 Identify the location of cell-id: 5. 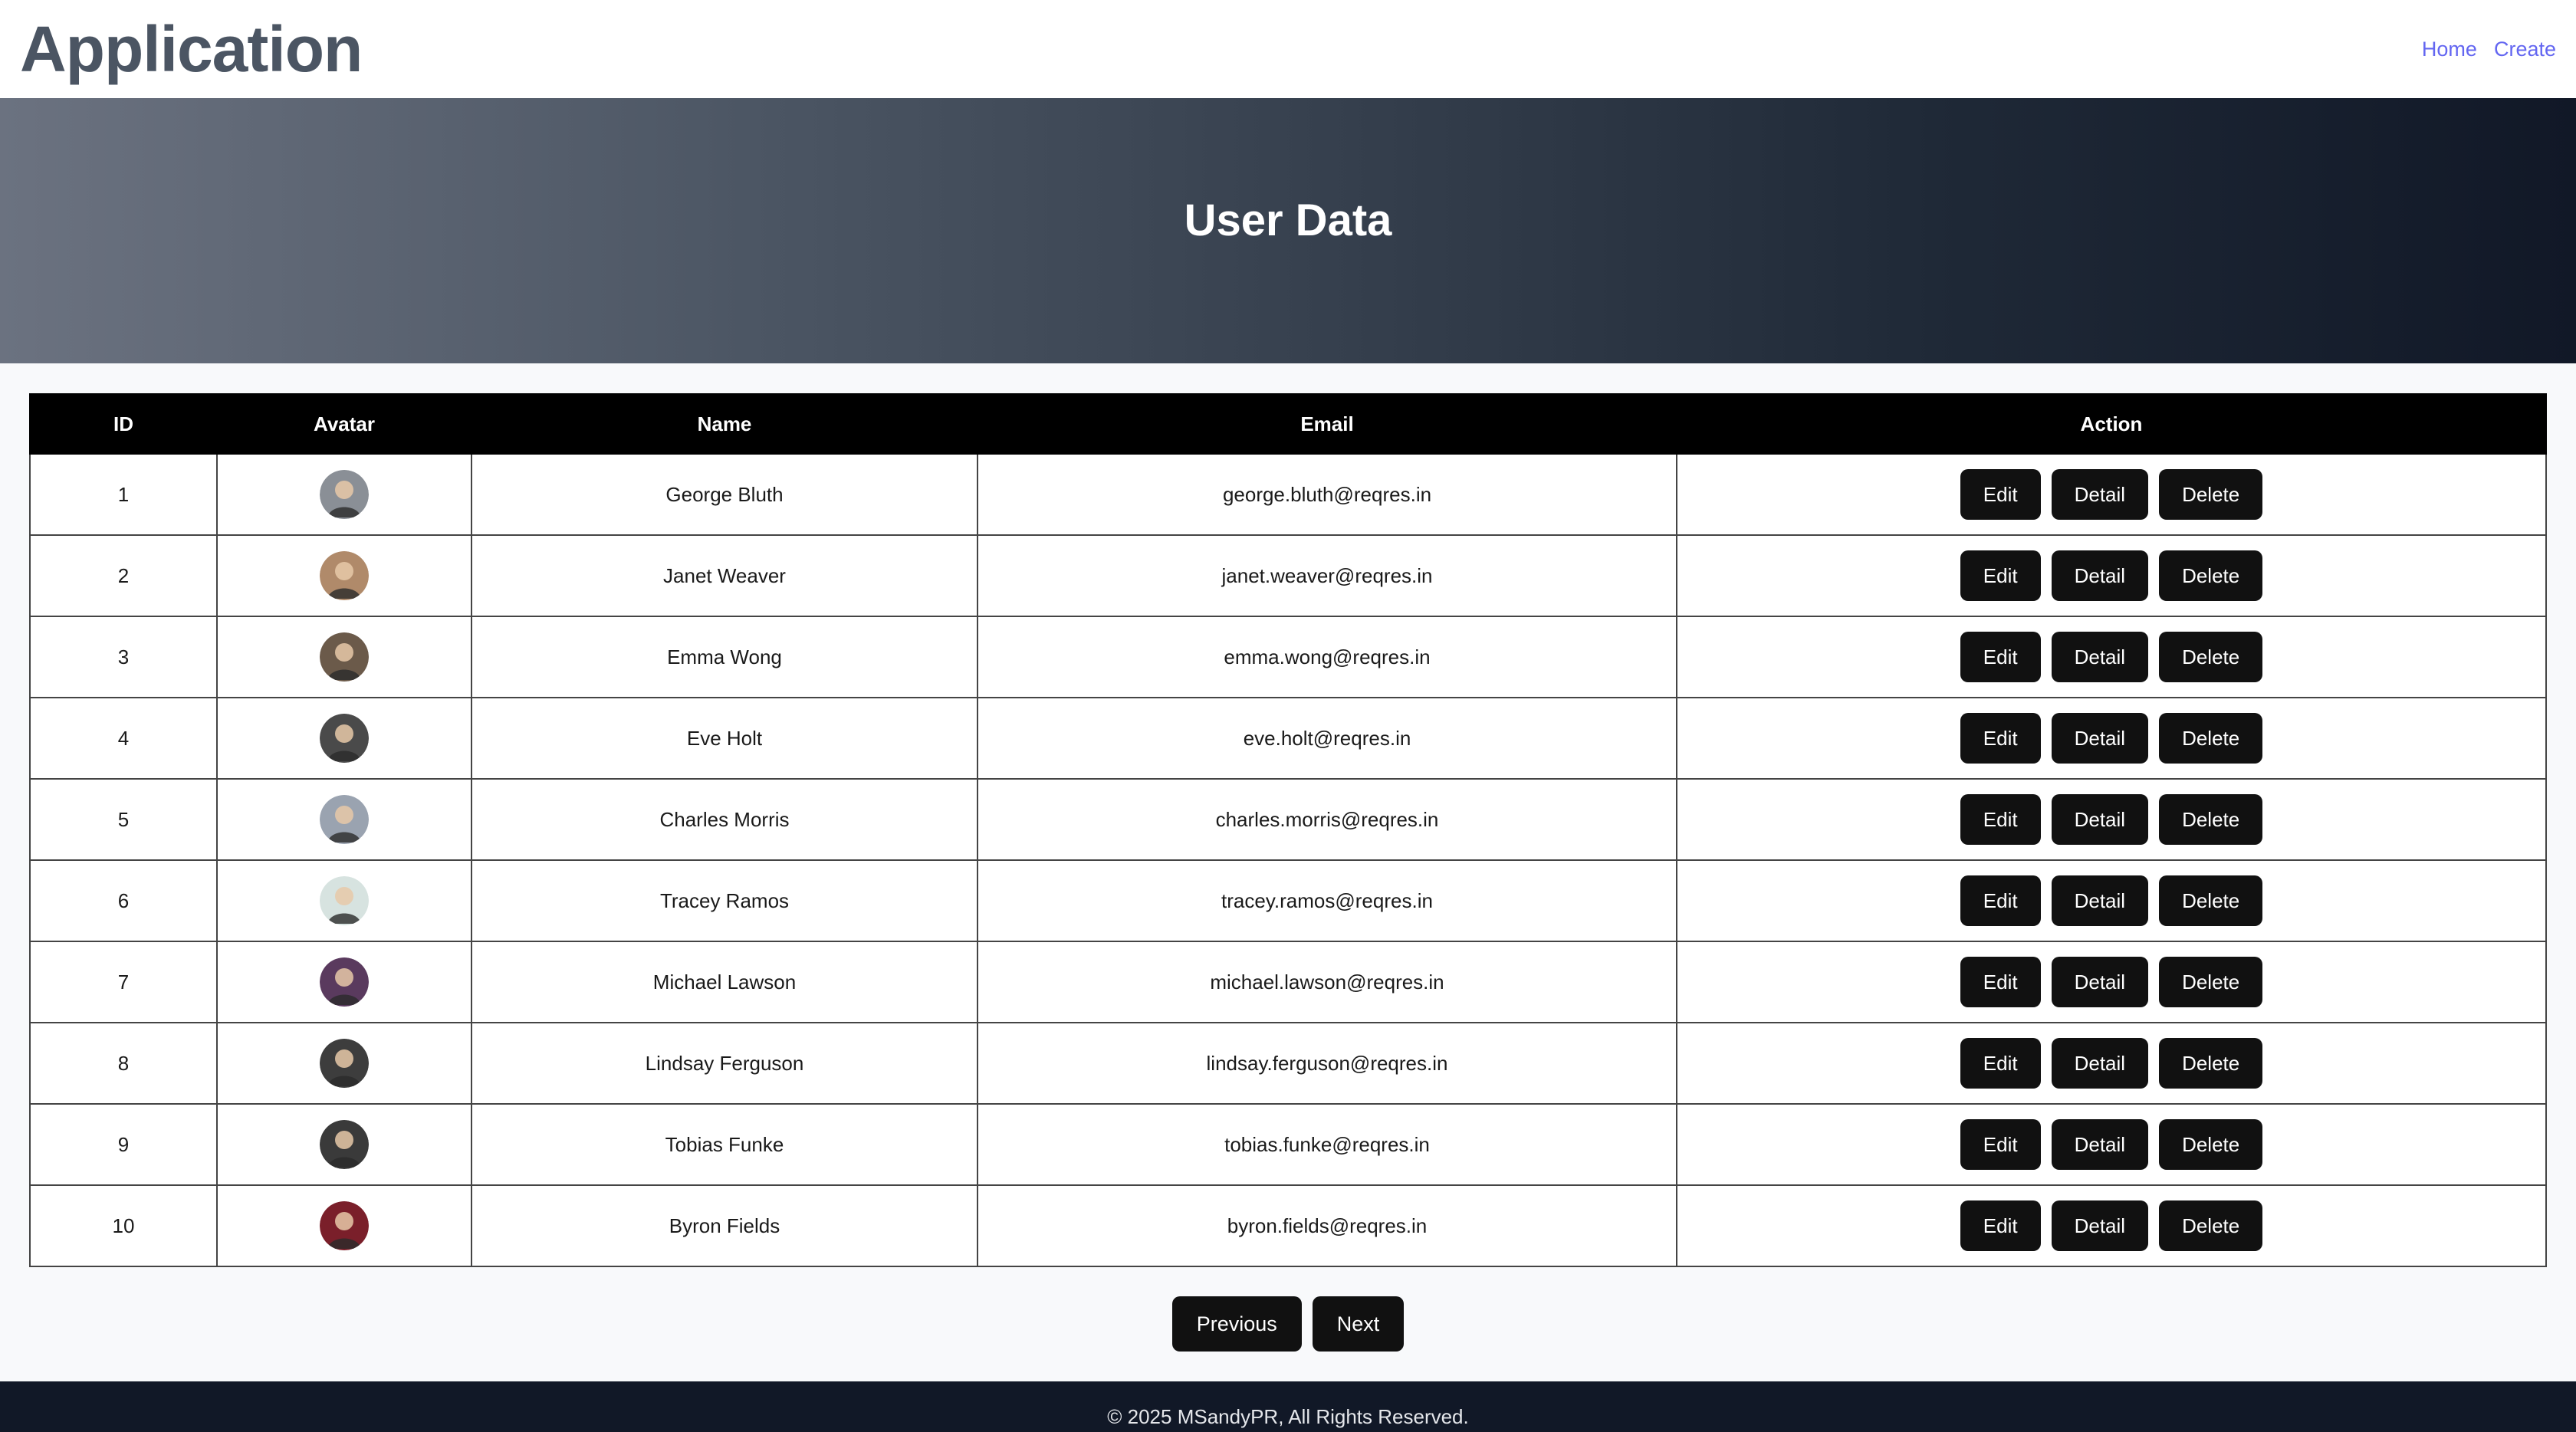
(123, 819).